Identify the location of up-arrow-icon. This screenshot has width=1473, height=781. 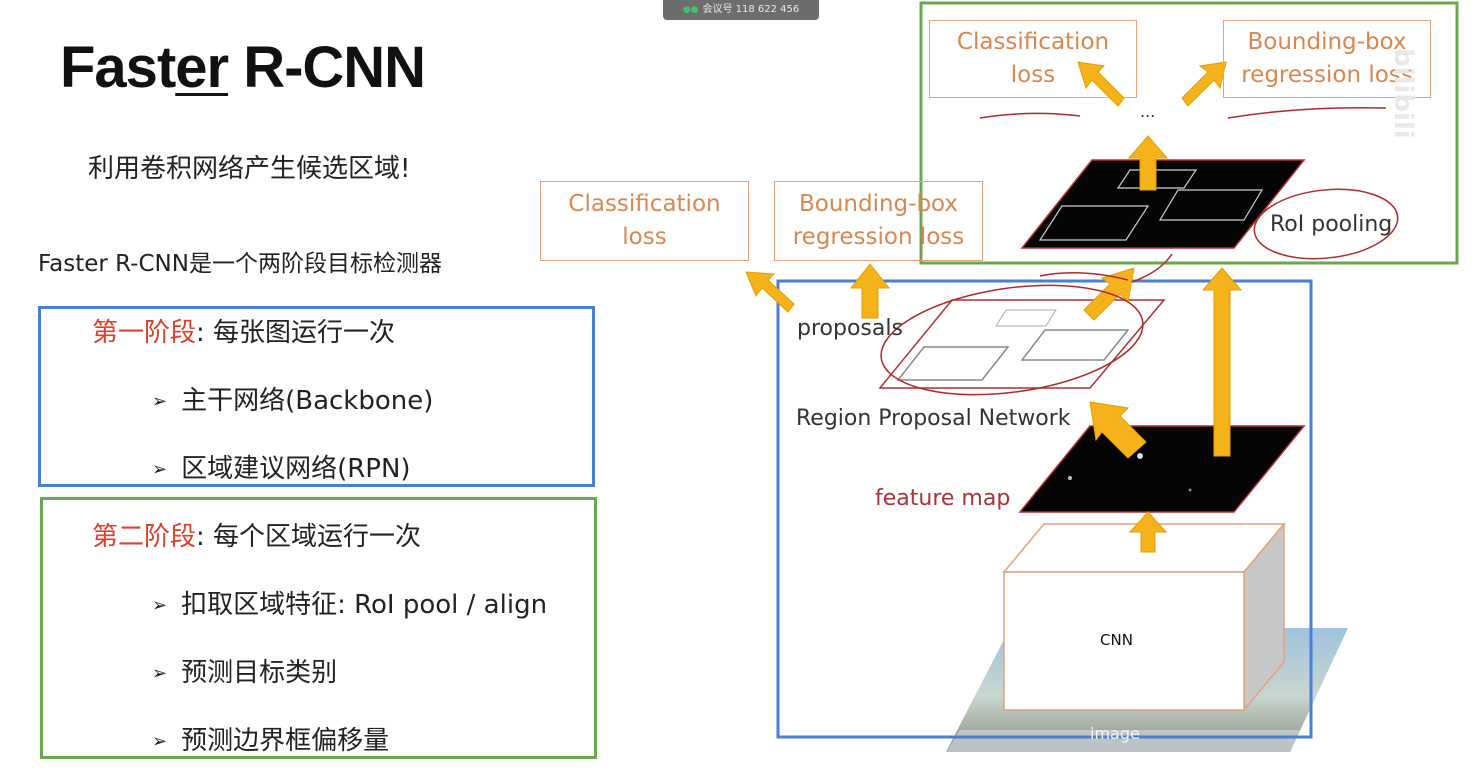
(870, 291).